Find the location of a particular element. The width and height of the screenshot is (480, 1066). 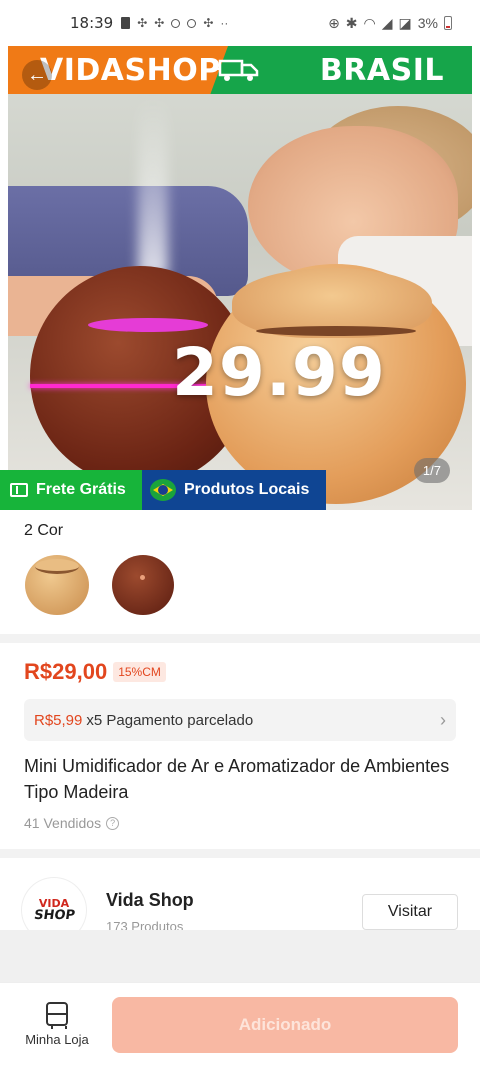

signal-icon: ◢ is located at coordinates (387, 22).